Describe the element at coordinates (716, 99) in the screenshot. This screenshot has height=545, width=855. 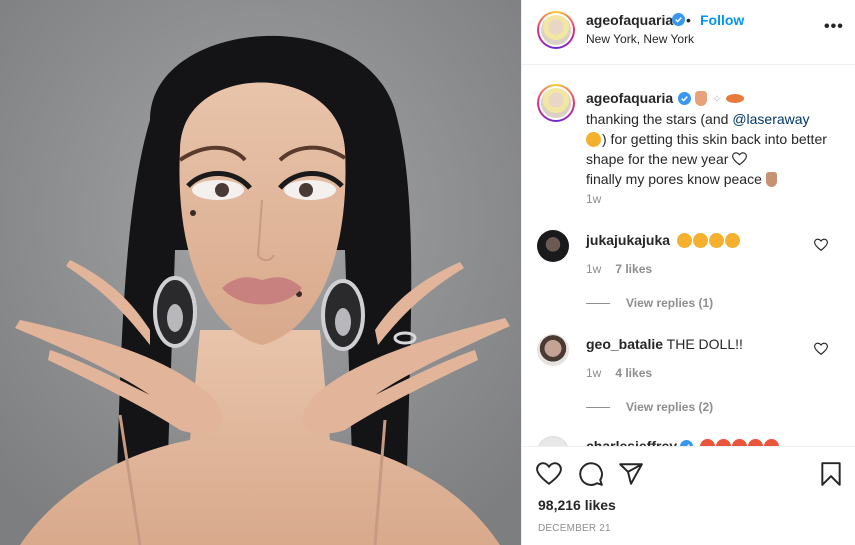
I see `sparkle-emoji-icon: ✧` at that location.